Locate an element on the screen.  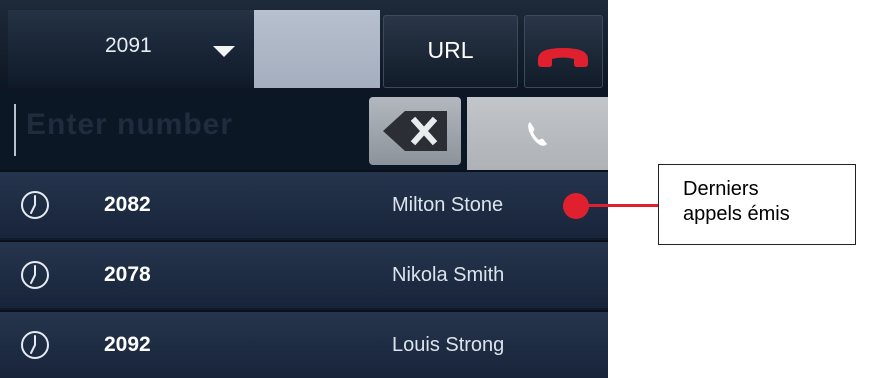
backspace-icon is located at coordinates (415, 131).